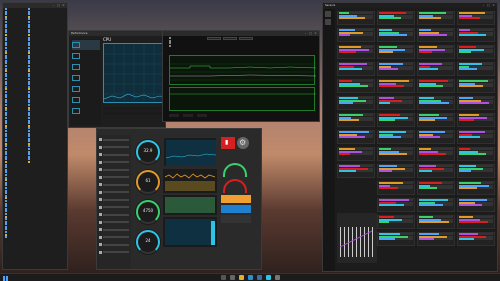 The image size is (500, 281). Describe the element at coordinates (277, 277) in the screenshot. I see `settings-app-icon` at that location.